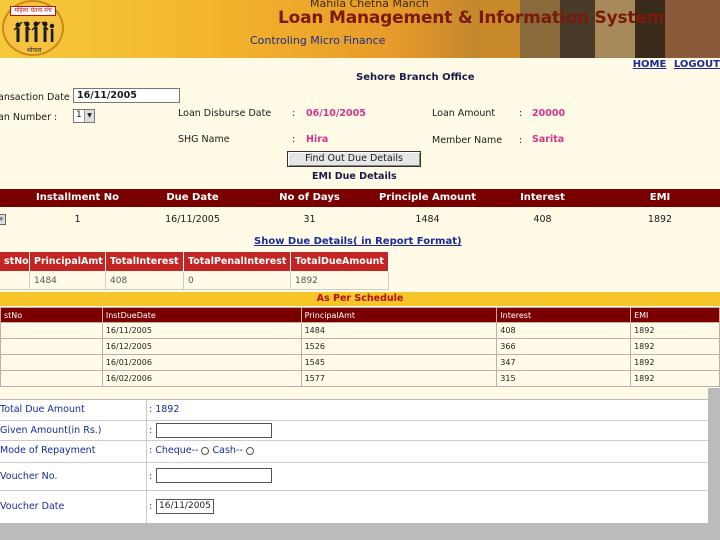  I want to click on cell-principal-amt: 1577, so click(399, 378).